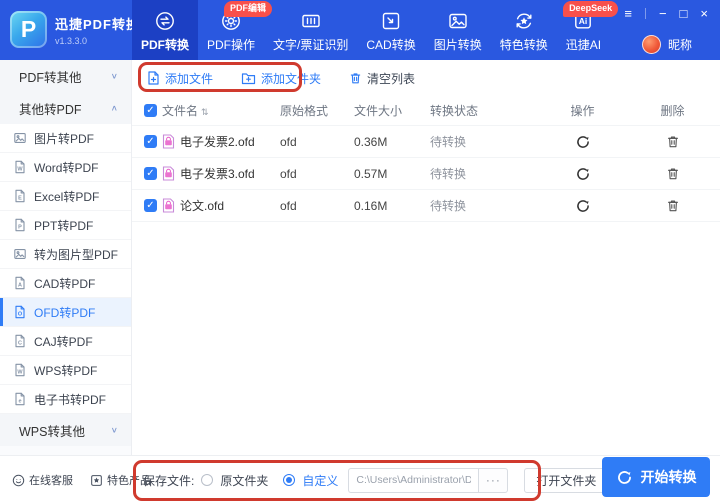 This screenshot has width=720, height=504. I want to click on file-size: 0.16M, so click(371, 205).